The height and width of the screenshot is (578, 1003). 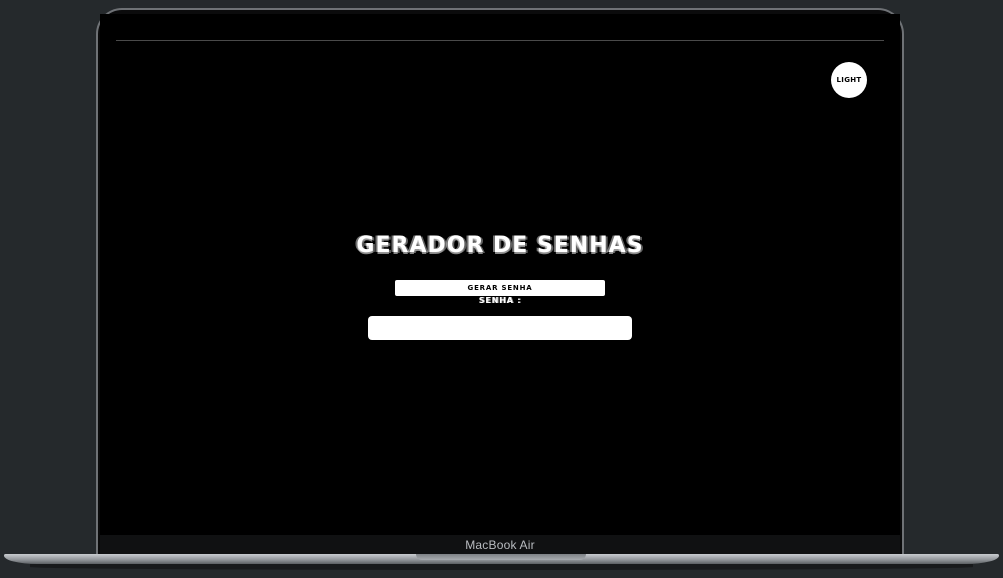 I want to click on bezel-bottom: MacBook Air, so click(x=500, y=545).